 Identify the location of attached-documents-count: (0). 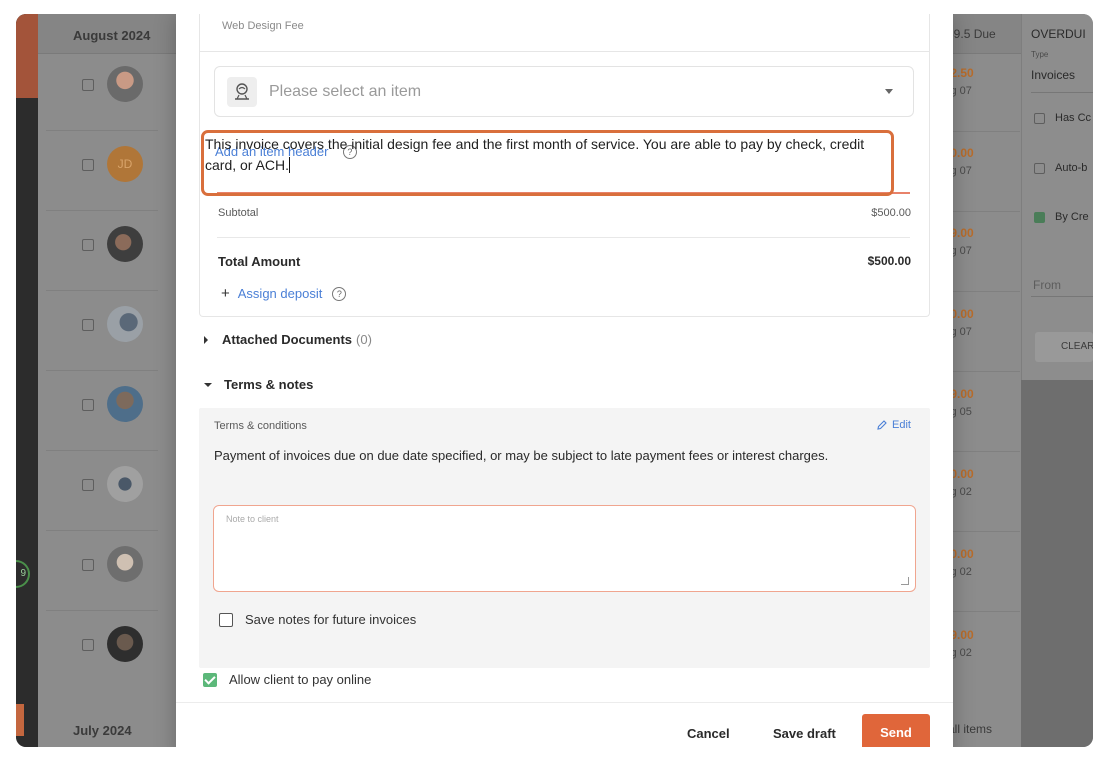
(364, 339).